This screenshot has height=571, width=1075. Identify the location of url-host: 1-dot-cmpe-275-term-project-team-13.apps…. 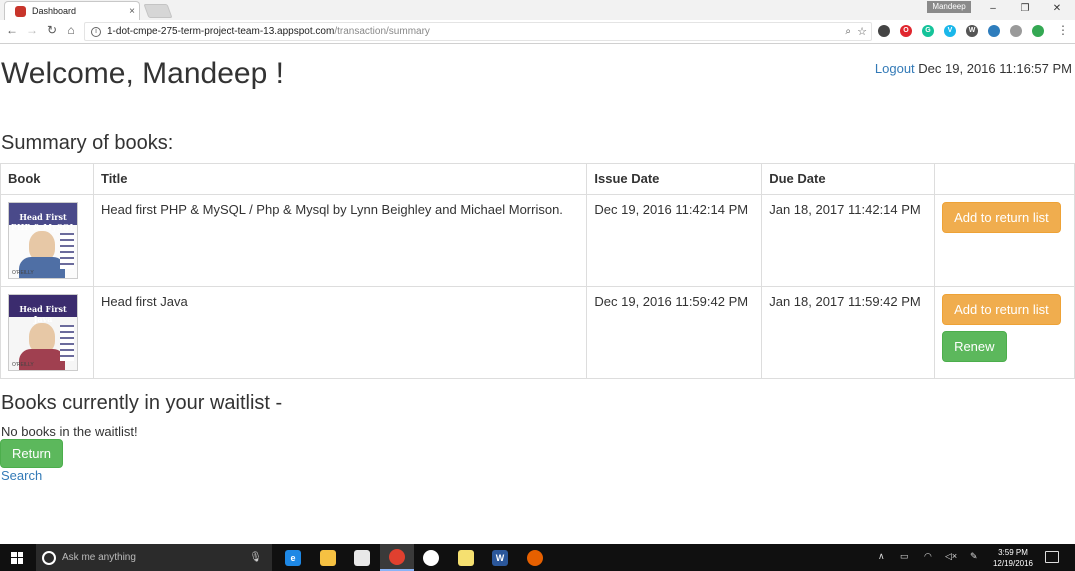
(221, 31).